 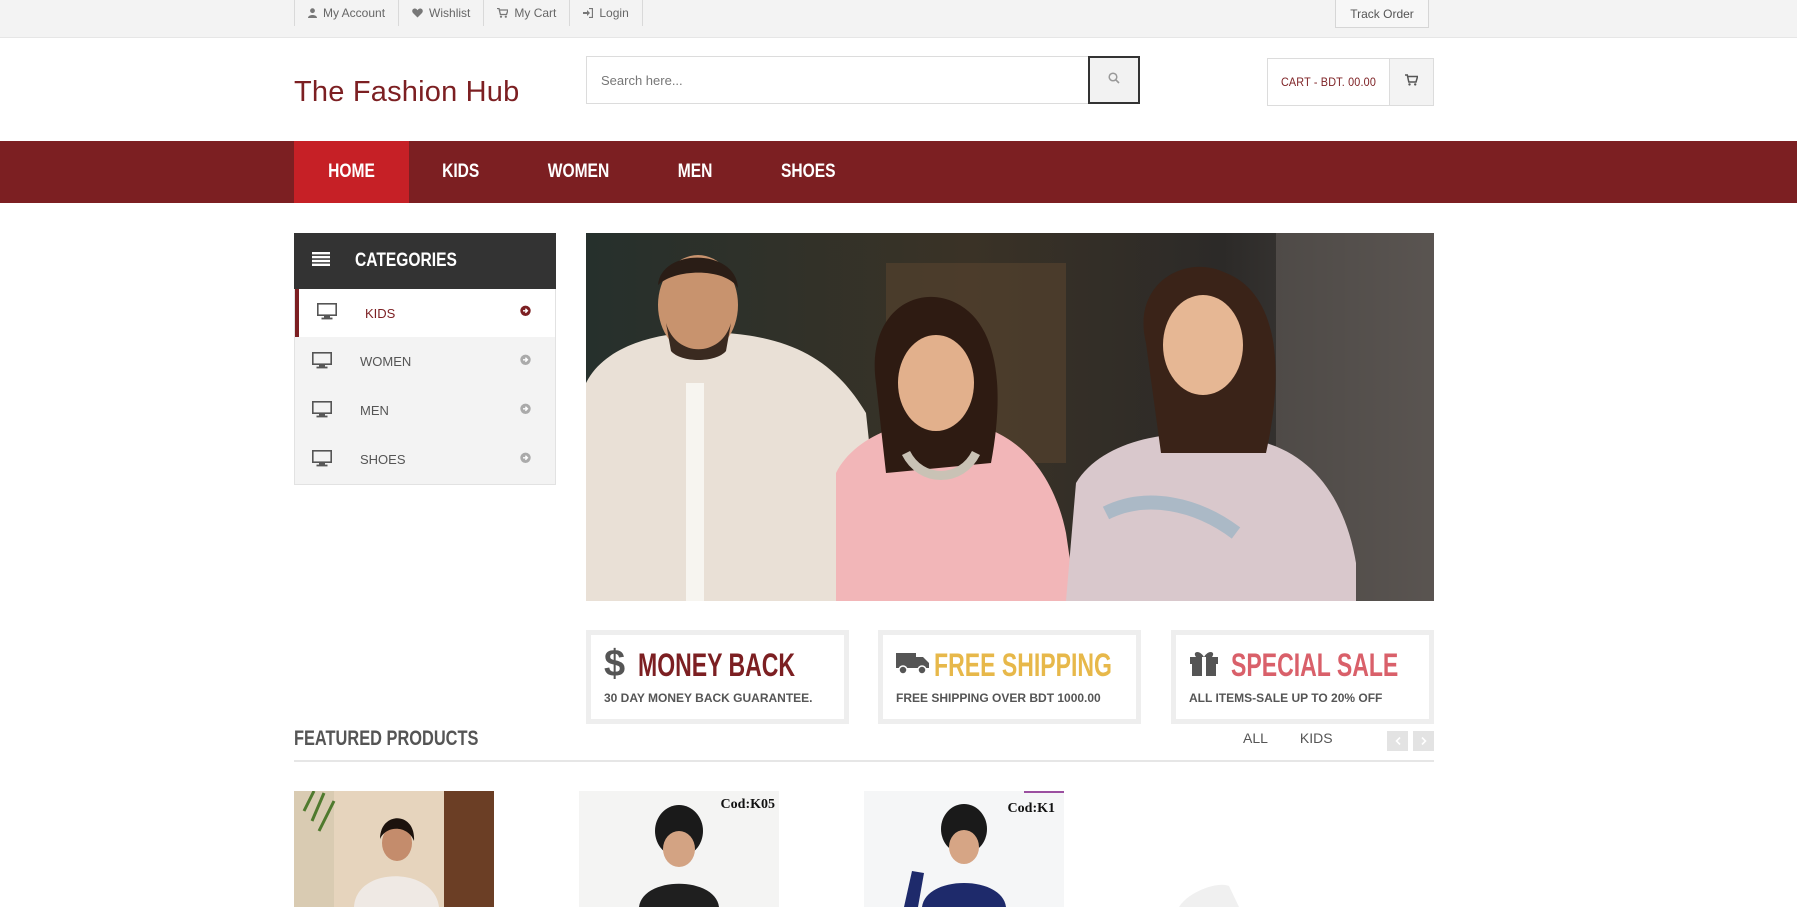 What do you see at coordinates (383, 459) in the screenshot?
I see `category-label-shoes: SHOES` at bounding box center [383, 459].